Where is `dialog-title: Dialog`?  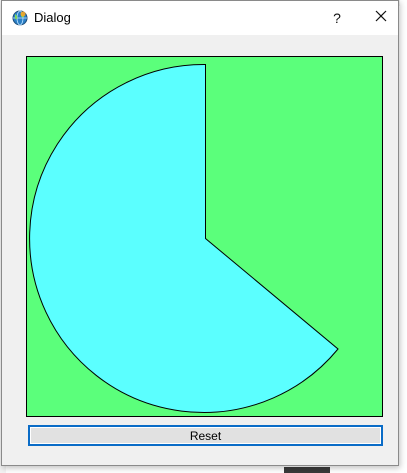
dialog-title: Dialog is located at coordinates (52, 17).